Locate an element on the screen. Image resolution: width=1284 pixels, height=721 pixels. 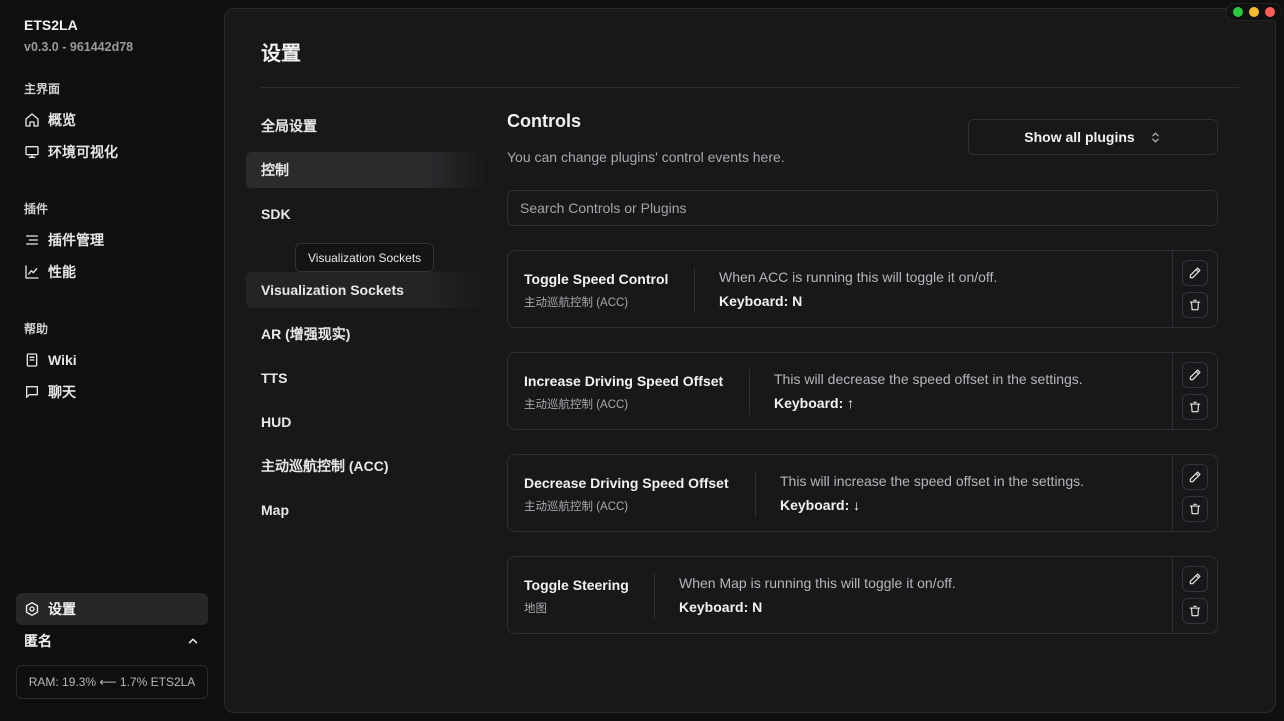
sidebar-item-performance: 性能 is located at coordinates (50, 272).